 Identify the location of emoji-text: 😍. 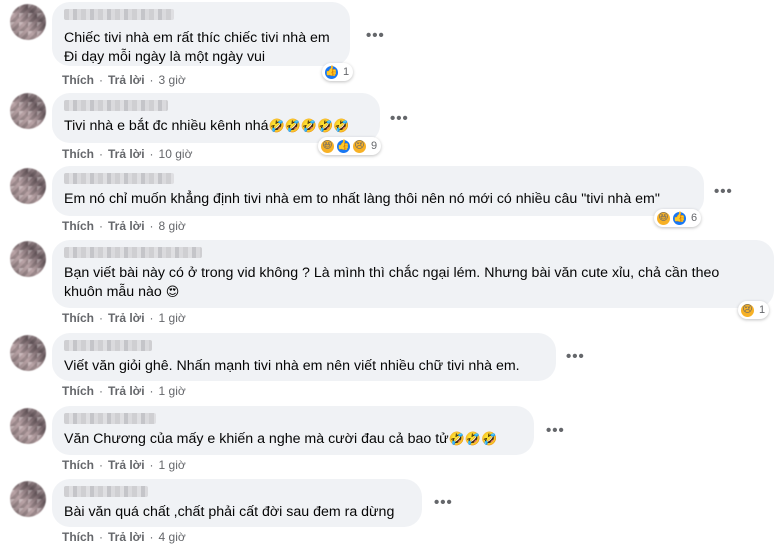
(172, 292).